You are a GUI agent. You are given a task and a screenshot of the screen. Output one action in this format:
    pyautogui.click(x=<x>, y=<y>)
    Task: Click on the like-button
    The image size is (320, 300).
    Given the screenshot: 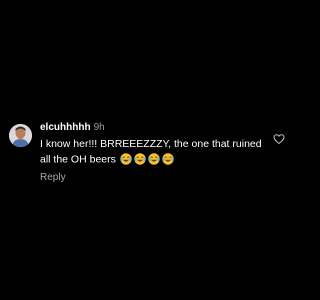 What is the action you would take?
    pyautogui.click(x=279, y=139)
    